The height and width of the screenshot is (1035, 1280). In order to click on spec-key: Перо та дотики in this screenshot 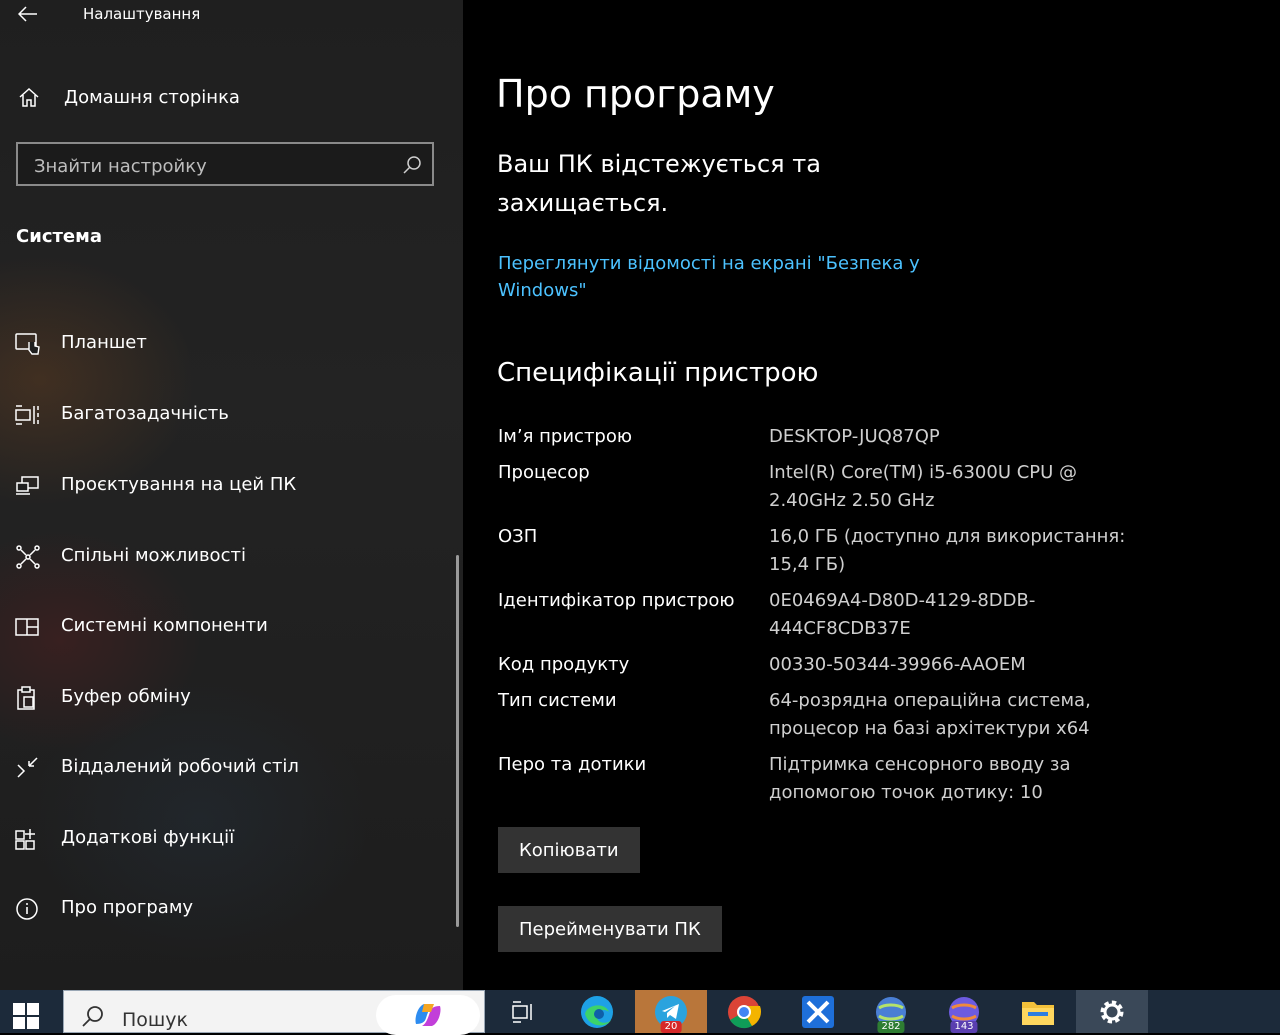, I will do `click(572, 764)`.